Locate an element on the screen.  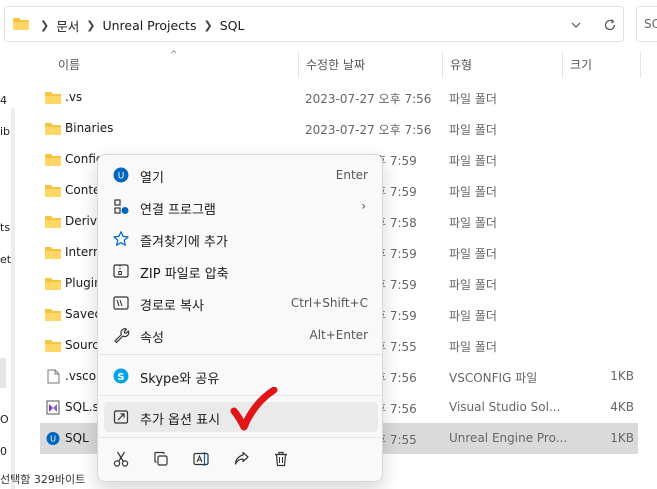
file-name: Conte is located at coordinates (83, 190).